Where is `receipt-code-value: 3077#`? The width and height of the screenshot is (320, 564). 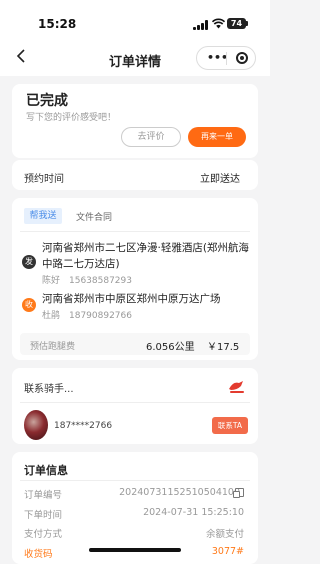 receipt-code-value: 3077# is located at coordinates (227, 551).